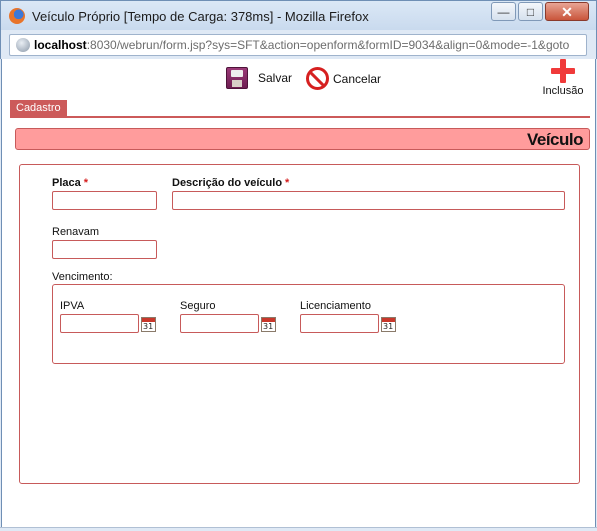  I want to click on save-button: Salvar, so click(259, 78).